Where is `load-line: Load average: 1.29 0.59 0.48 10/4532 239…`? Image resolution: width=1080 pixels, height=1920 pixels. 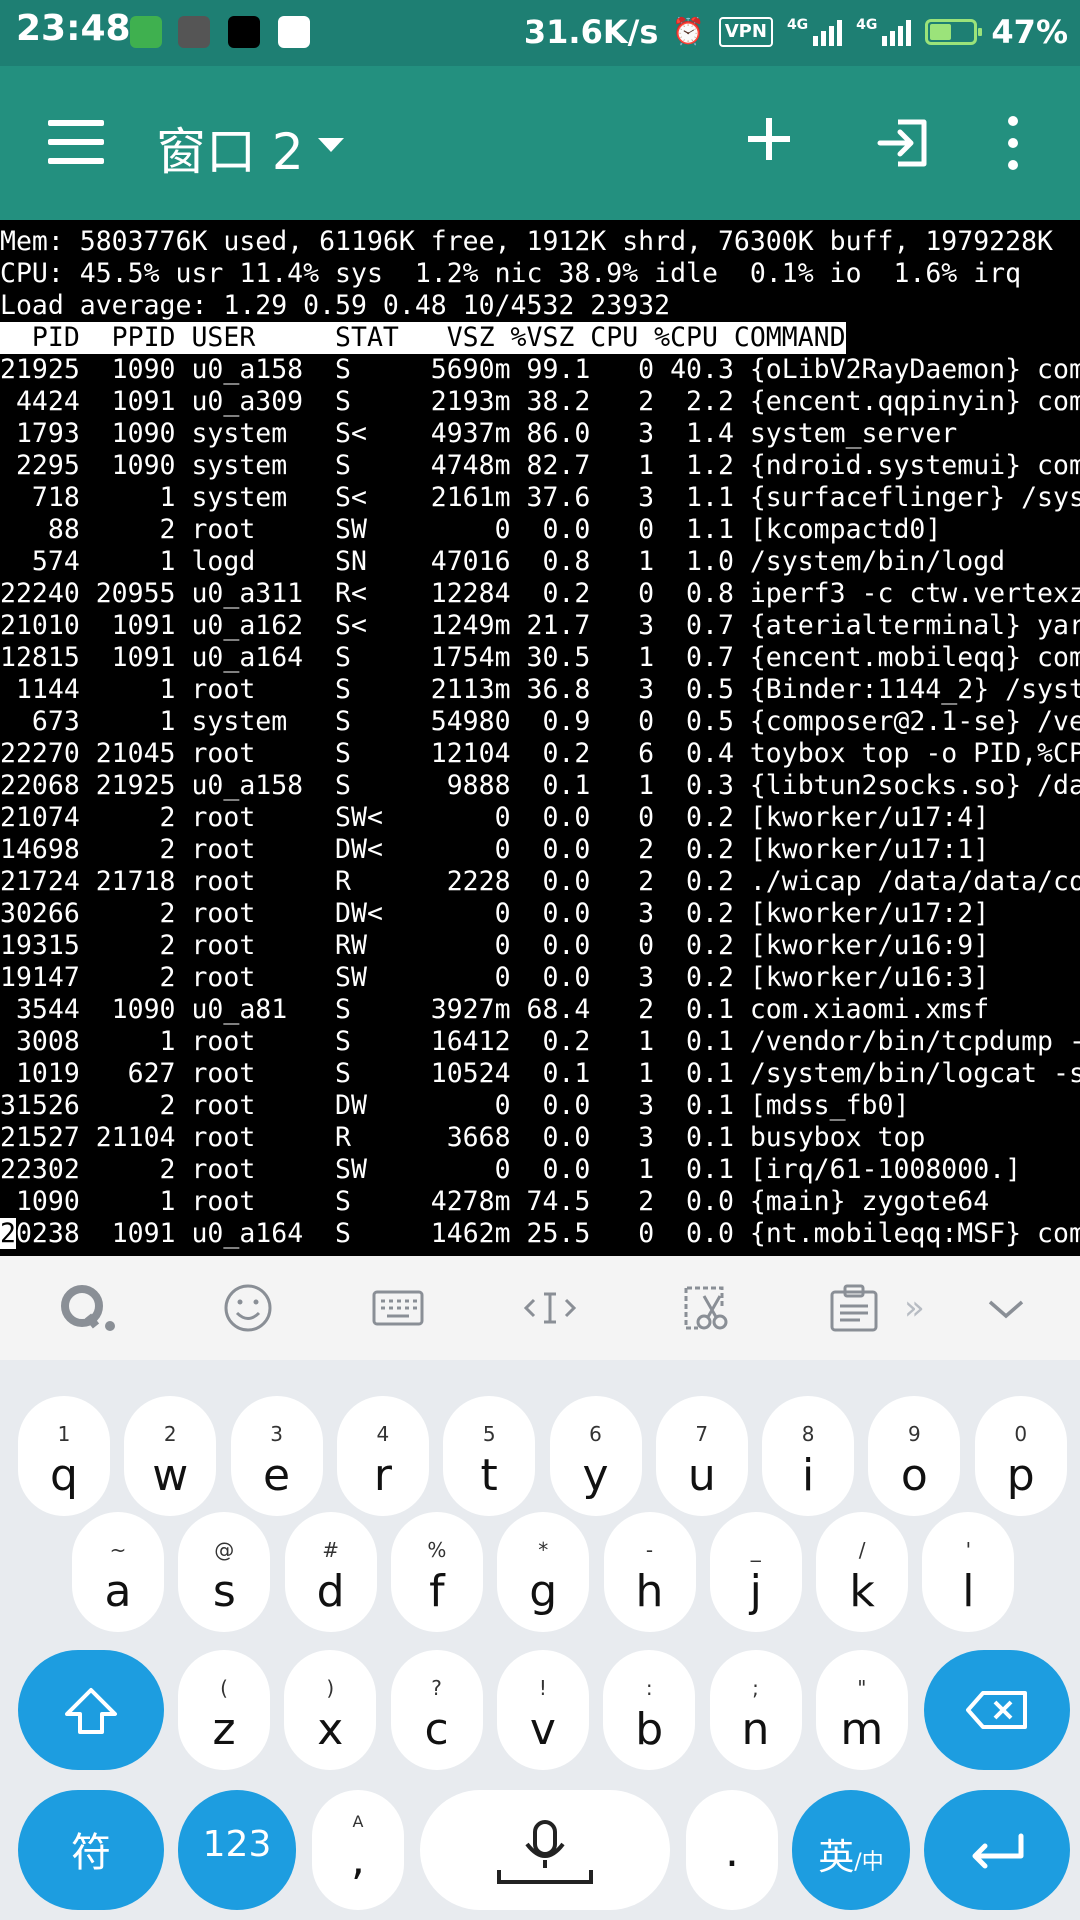 load-line: Load average: 1.29 0.59 0.48 10/4532 239… is located at coordinates (335, 305).